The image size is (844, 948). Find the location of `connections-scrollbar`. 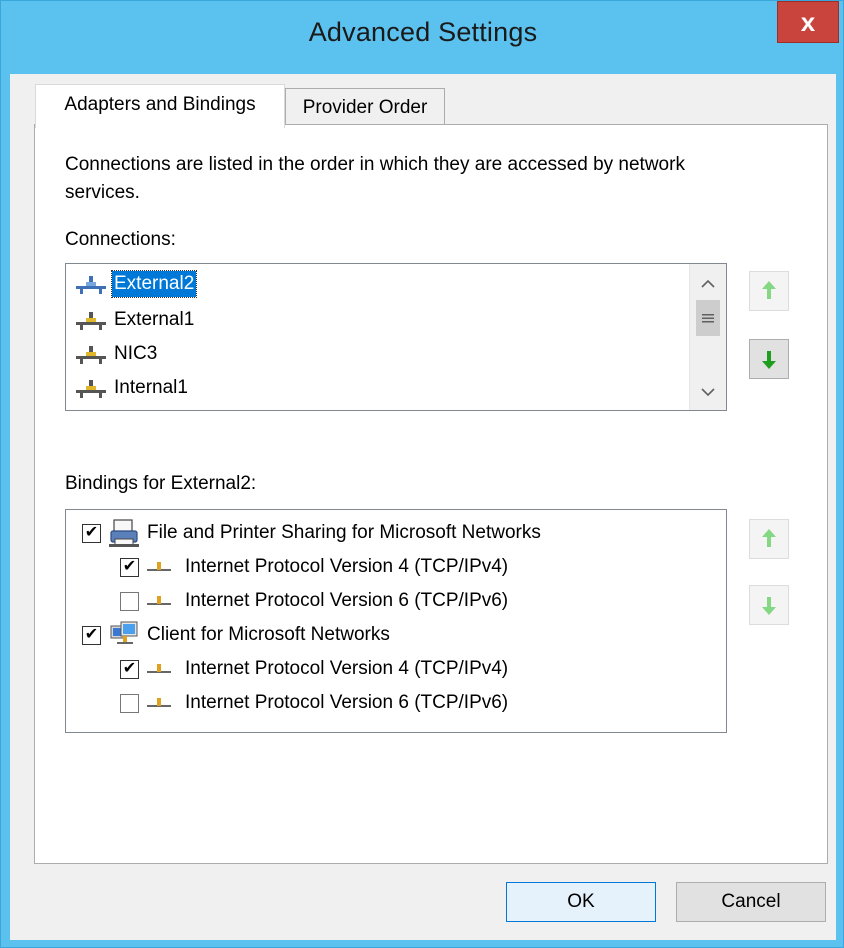

connections-scrollbar is located at coordinates (707, 337).